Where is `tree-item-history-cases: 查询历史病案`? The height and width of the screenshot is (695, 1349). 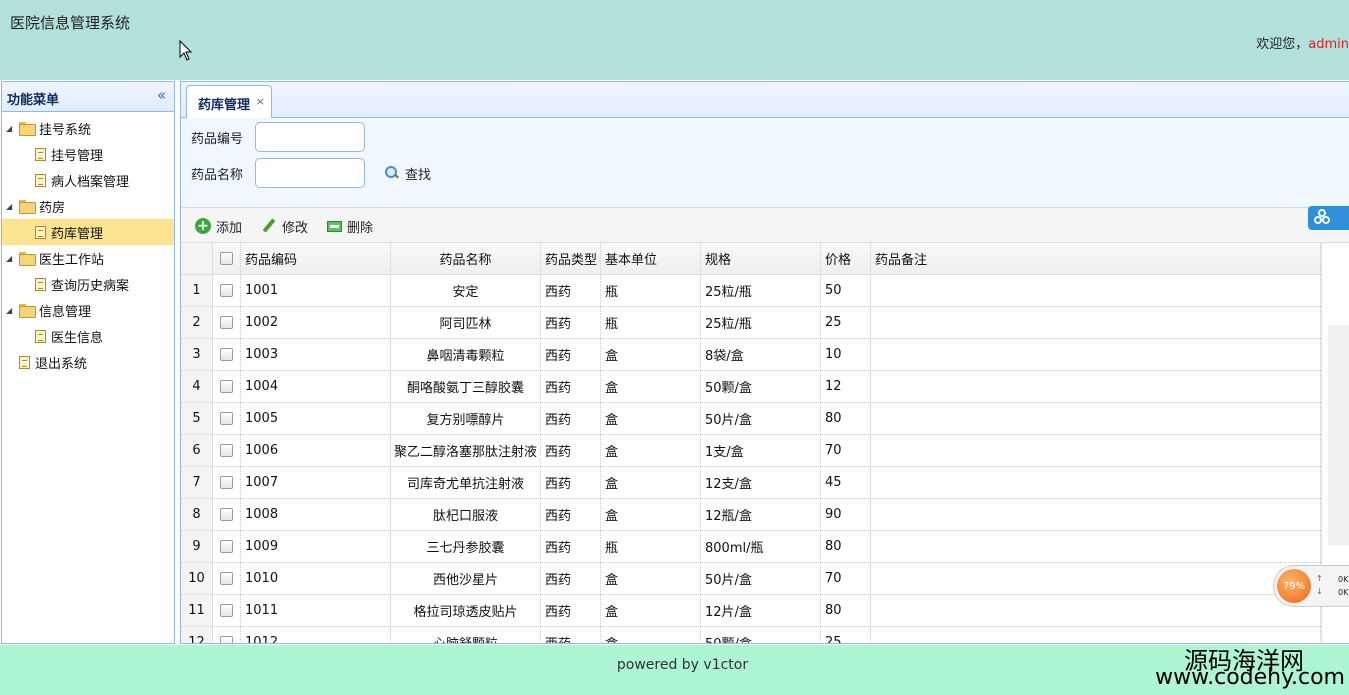 tree-item-history-cases: 查询历史病案 is located at coordinates (88, 284).